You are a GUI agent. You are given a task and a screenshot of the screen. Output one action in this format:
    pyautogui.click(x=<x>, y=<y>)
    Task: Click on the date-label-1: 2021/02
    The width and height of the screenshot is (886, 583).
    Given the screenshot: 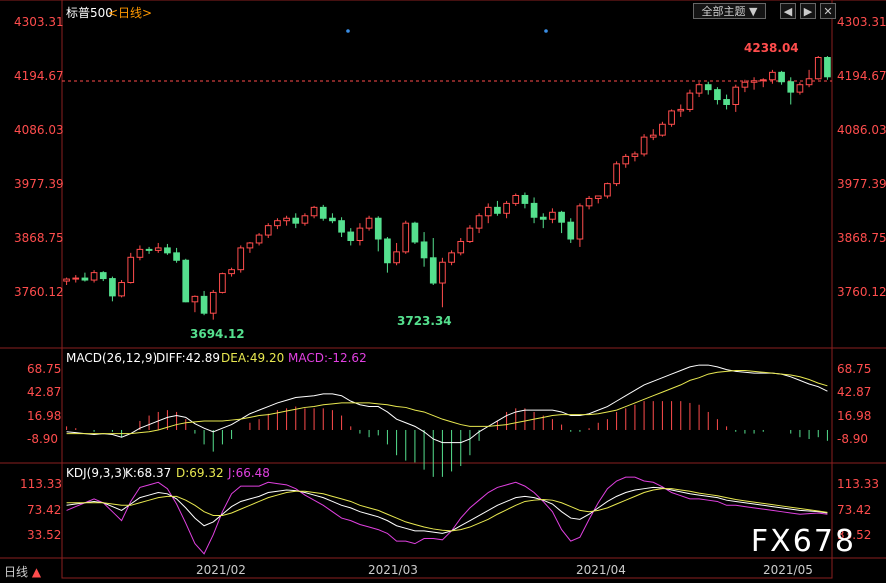 What is the action you would take?
    pyautogui.click(x=221, y=570)
    